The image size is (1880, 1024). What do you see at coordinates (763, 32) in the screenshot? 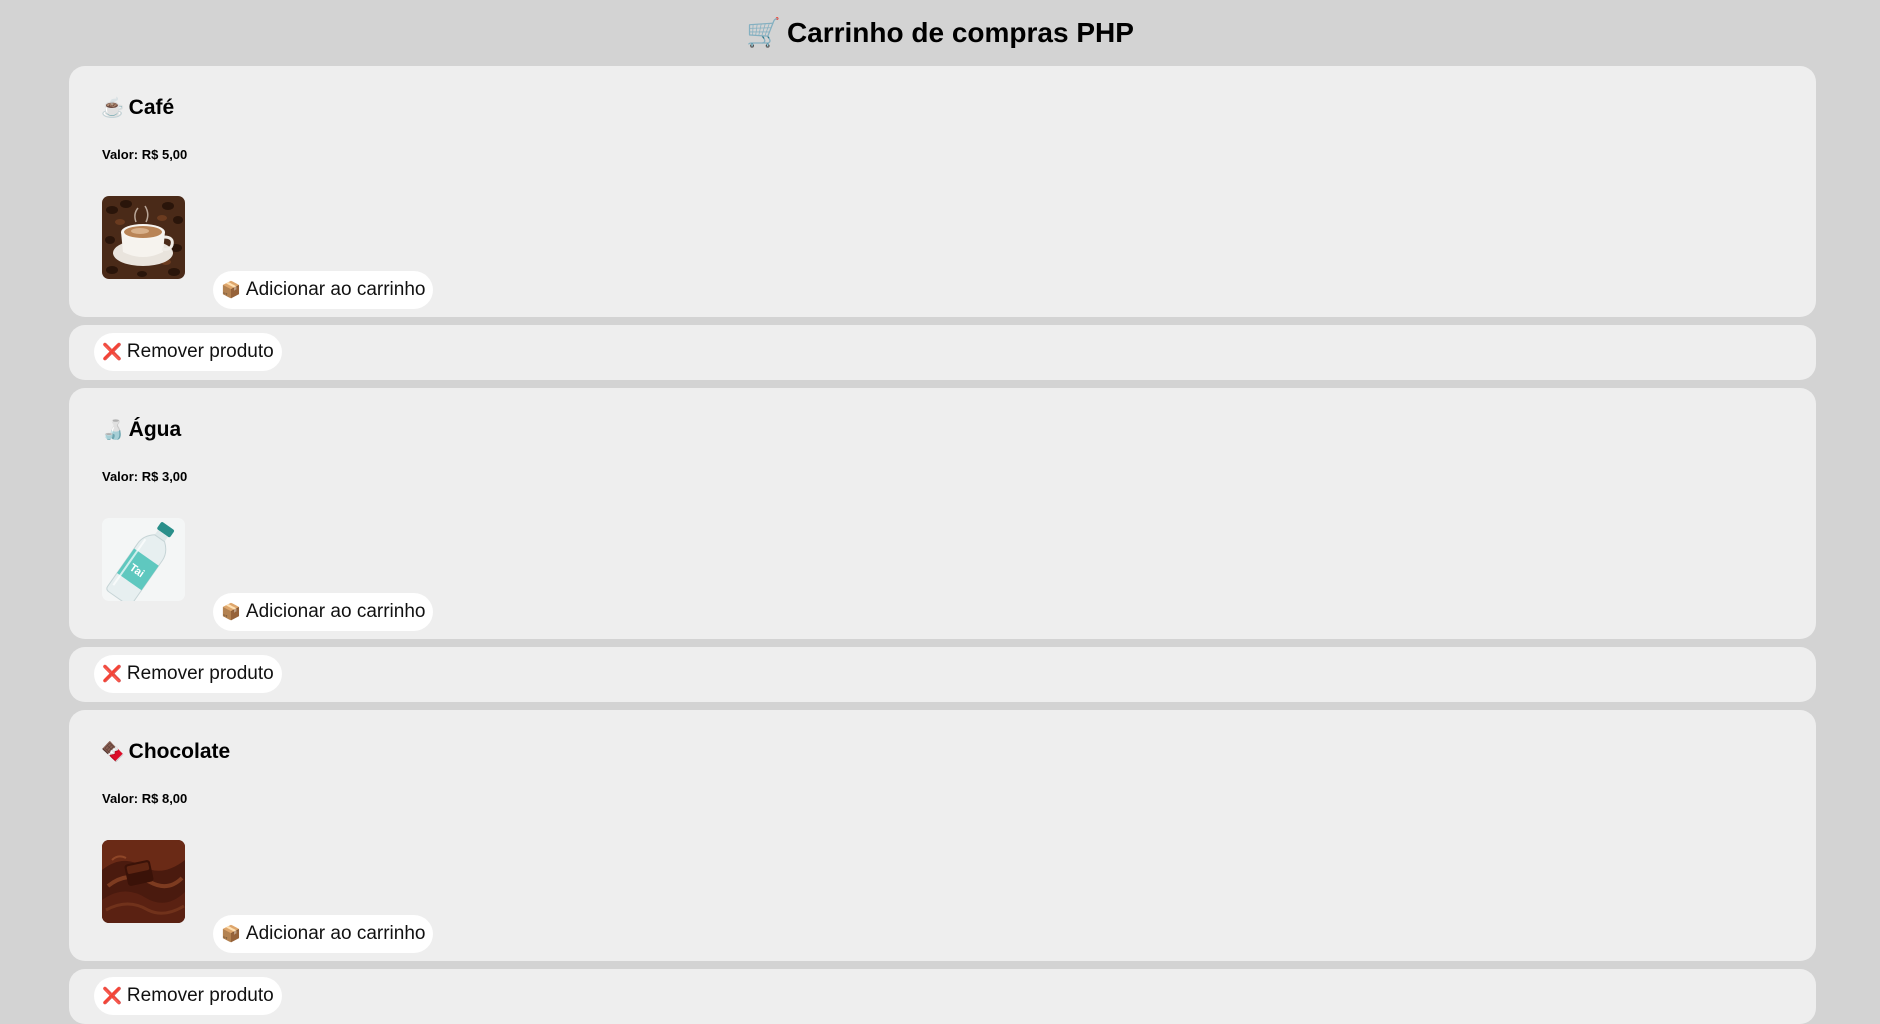
I see `shopping-cart-icon: 🛒` at bounding box center [763, 32].